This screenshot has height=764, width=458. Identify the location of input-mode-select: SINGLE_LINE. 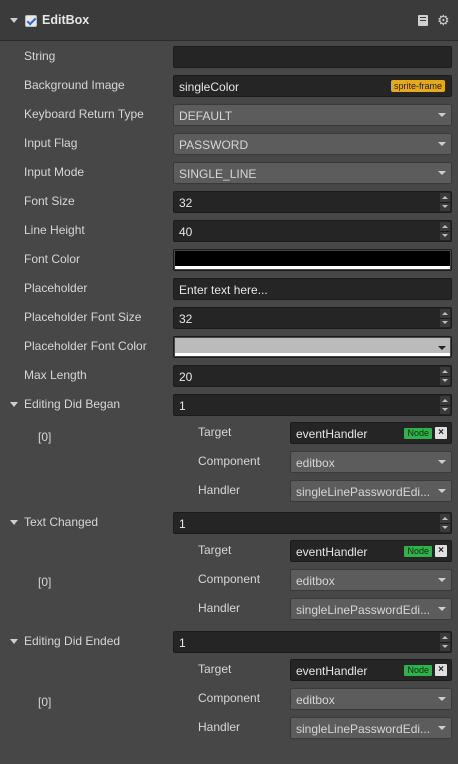
(312, 173).